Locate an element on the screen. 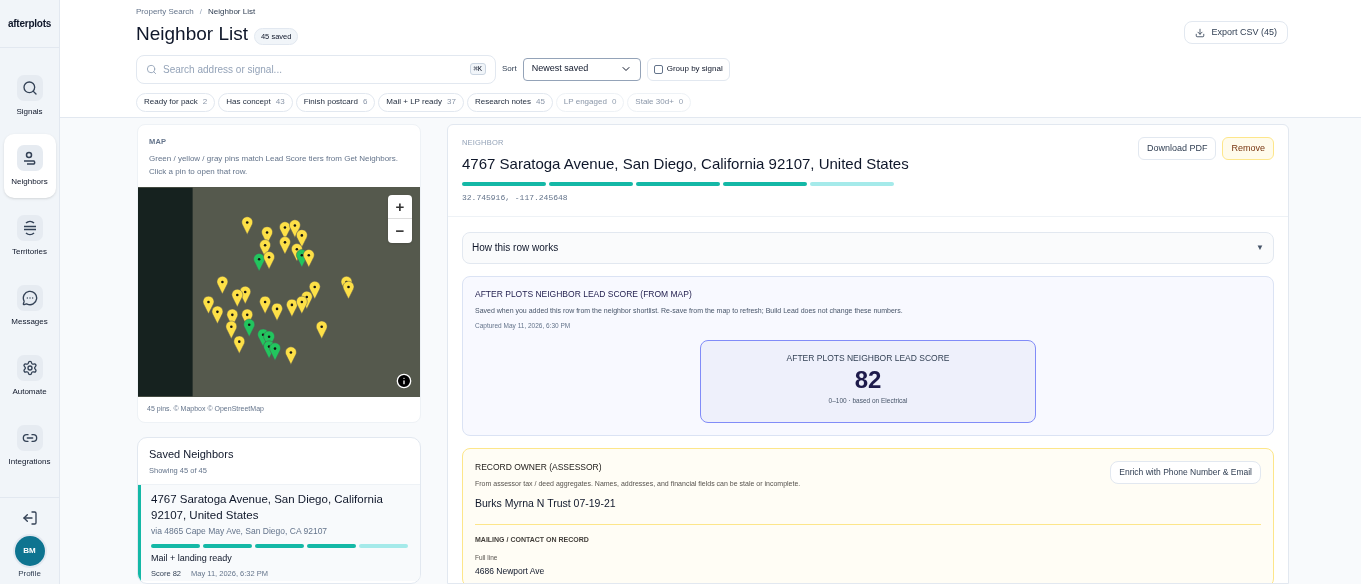 The height and width of the screenshot is (584, 1361). page-title: Neighbor List is located at coordinates (192, 34).